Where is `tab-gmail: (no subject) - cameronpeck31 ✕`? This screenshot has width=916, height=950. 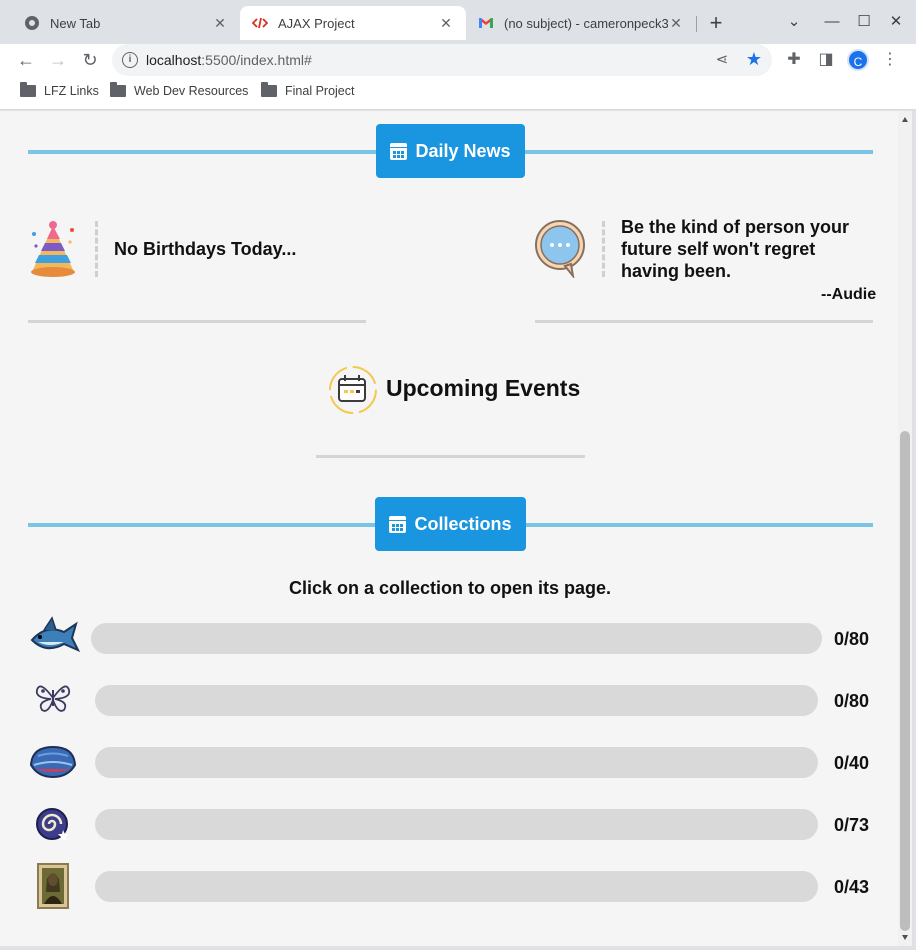 tab-gmail: (no subject) - cameronpeck31 ✕ is located at coordinates (581, 23).